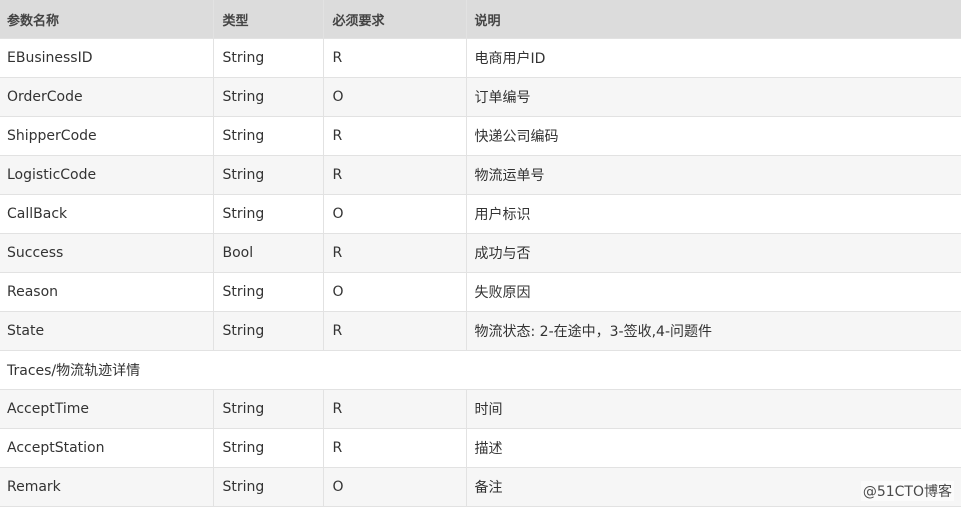 The image size is (963, 509). Describe the element at coordinates (395, 19) in the screenshot. I see `header-required: 必须要求` at that location.